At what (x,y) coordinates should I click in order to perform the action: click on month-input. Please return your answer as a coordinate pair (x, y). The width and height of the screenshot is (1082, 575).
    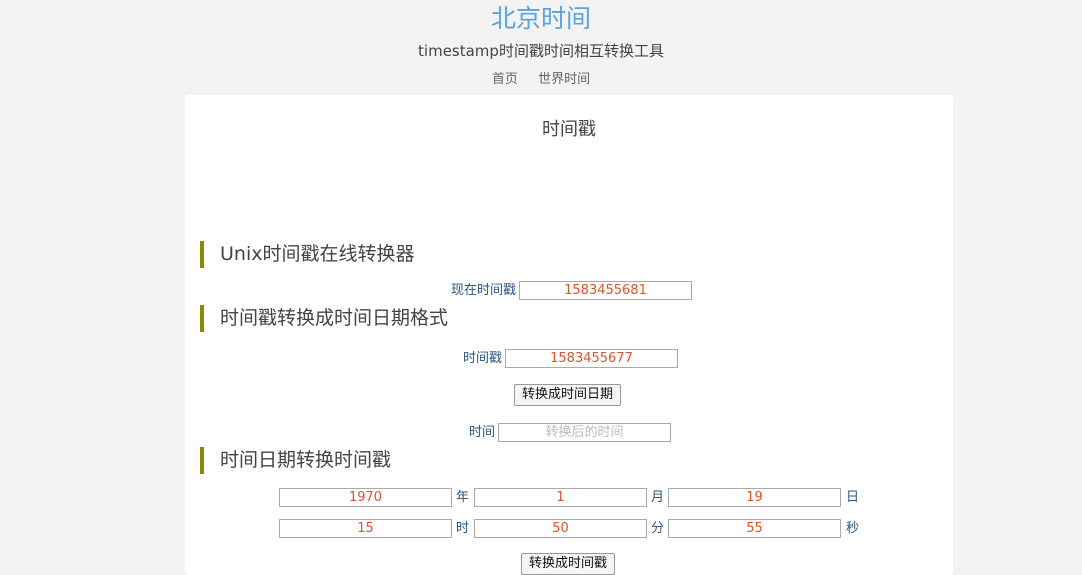
    Looking at the image, I should click on (560, 497).